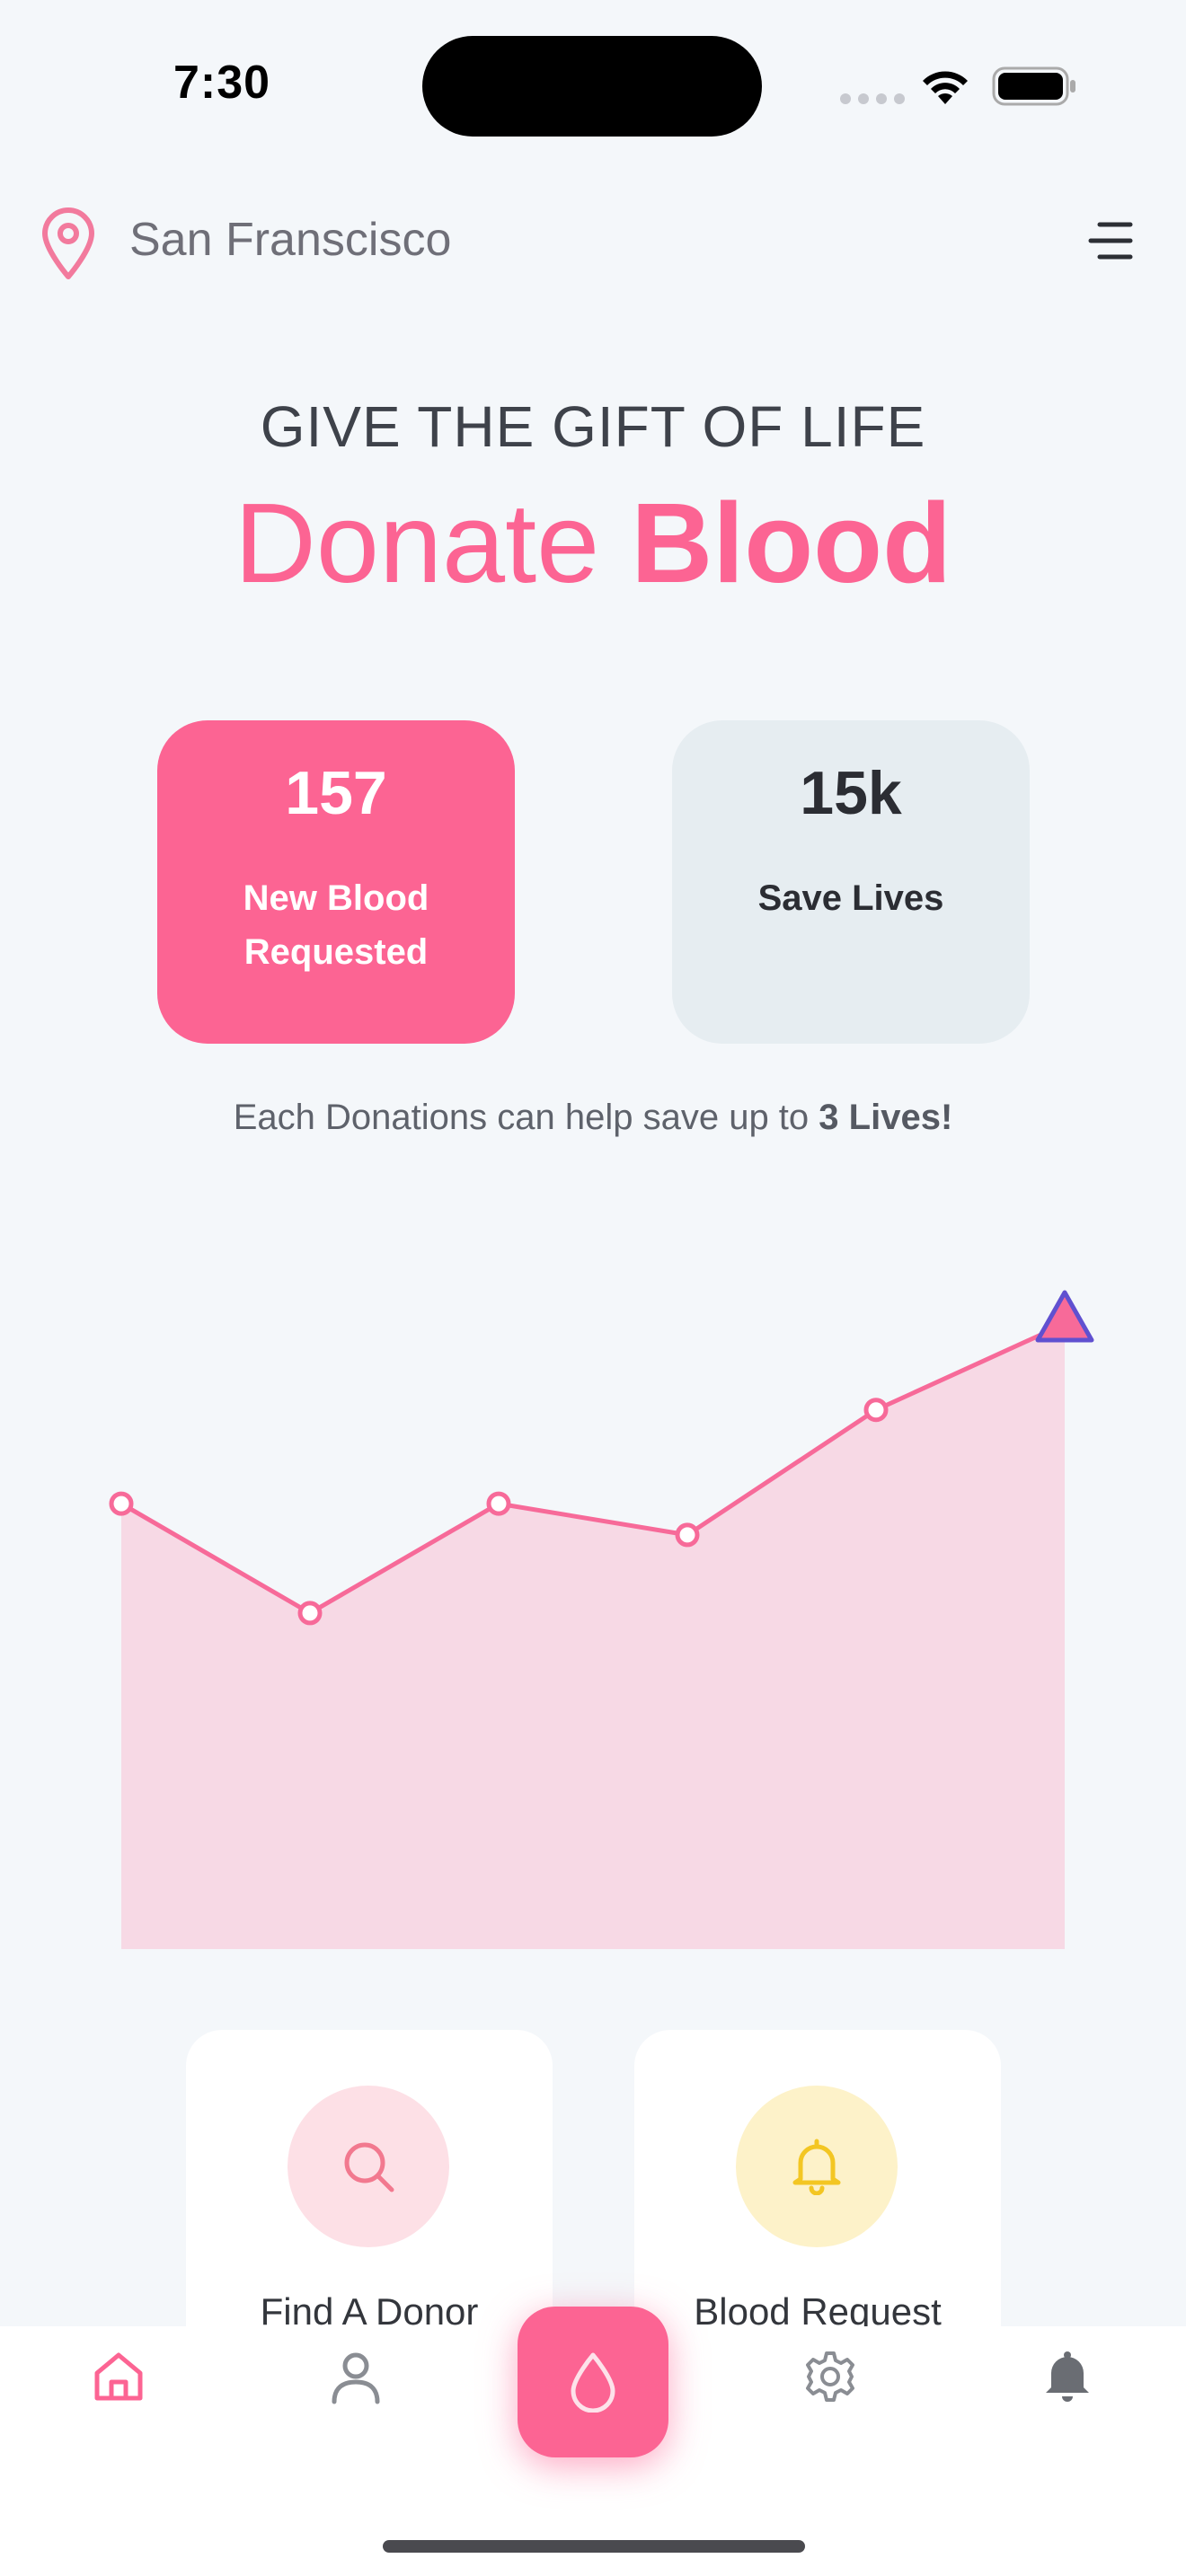 The height and width of the screenshot is (2576, 1186). Describe the element at coordinates (222, 83) in the screenshot. I see `status-time: 7:30` at that location.